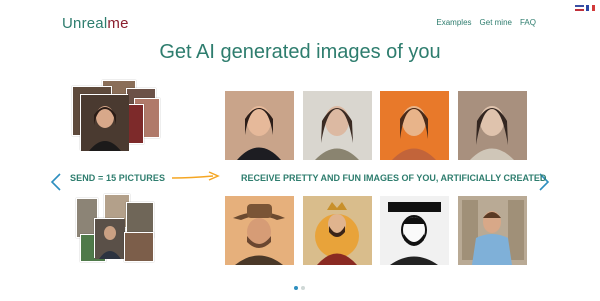  What do you see at coordinates (139, 247) in the screenshot?
I see `input-photo` at bounding box center [139, 247].